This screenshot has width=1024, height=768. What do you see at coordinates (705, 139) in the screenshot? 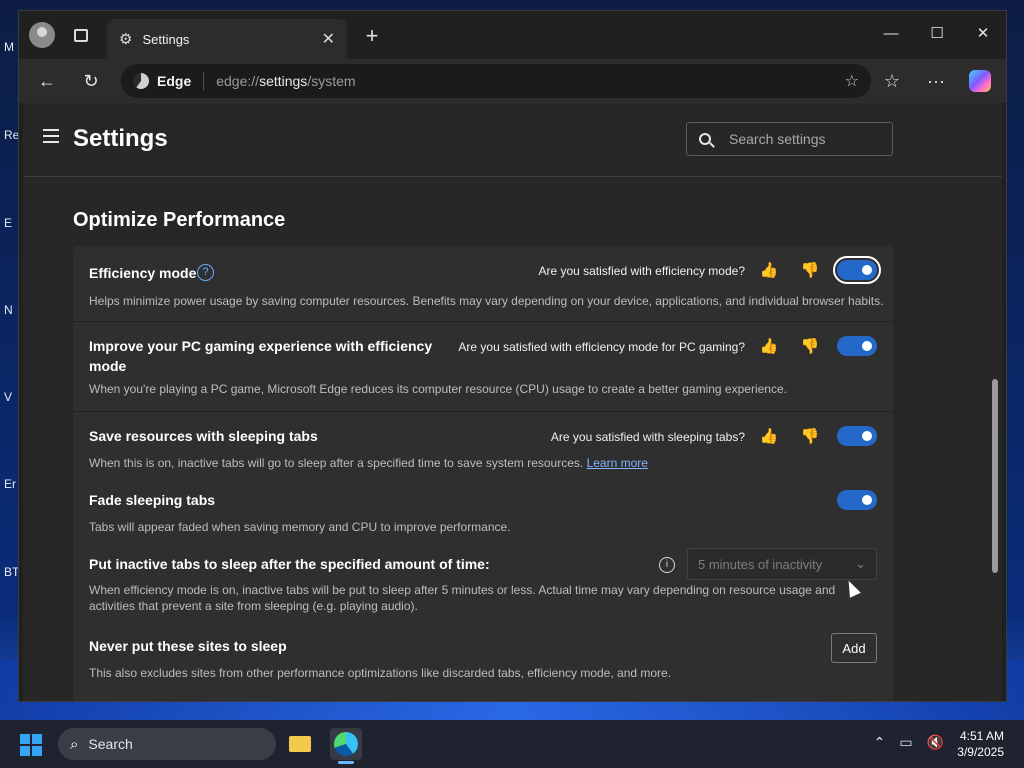
I see `search-icon` at bounding box center [705, 139].